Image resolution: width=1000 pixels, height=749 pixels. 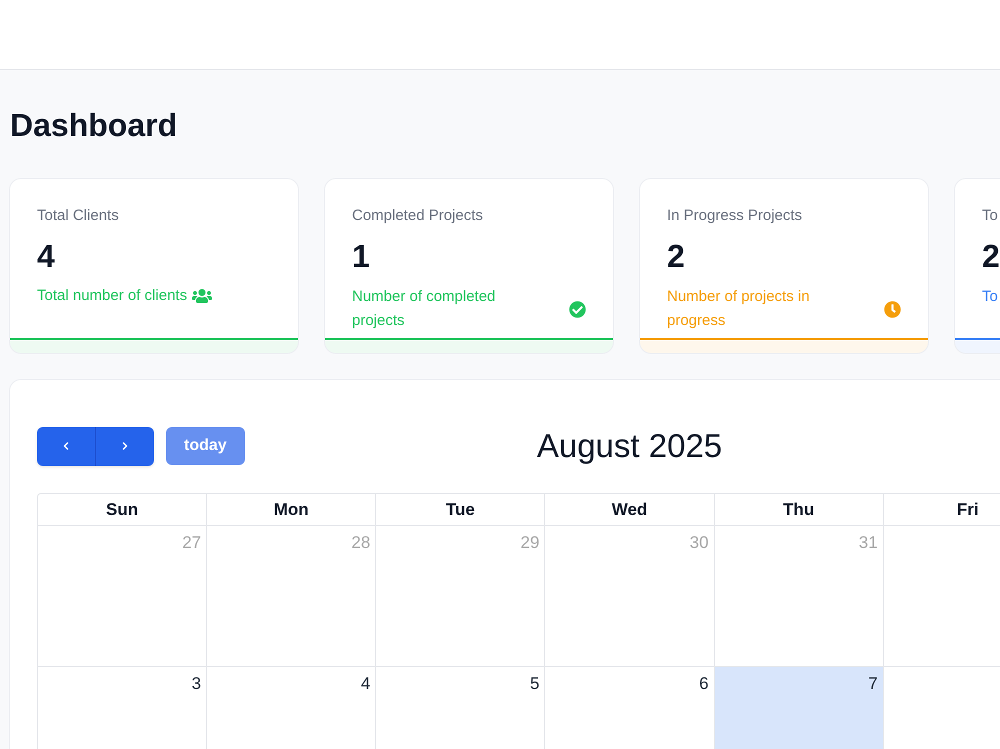 What do you see at coordinates (360, 543) in the screenshot?
I see `day-number: 28` at bounding box center [360, 543].